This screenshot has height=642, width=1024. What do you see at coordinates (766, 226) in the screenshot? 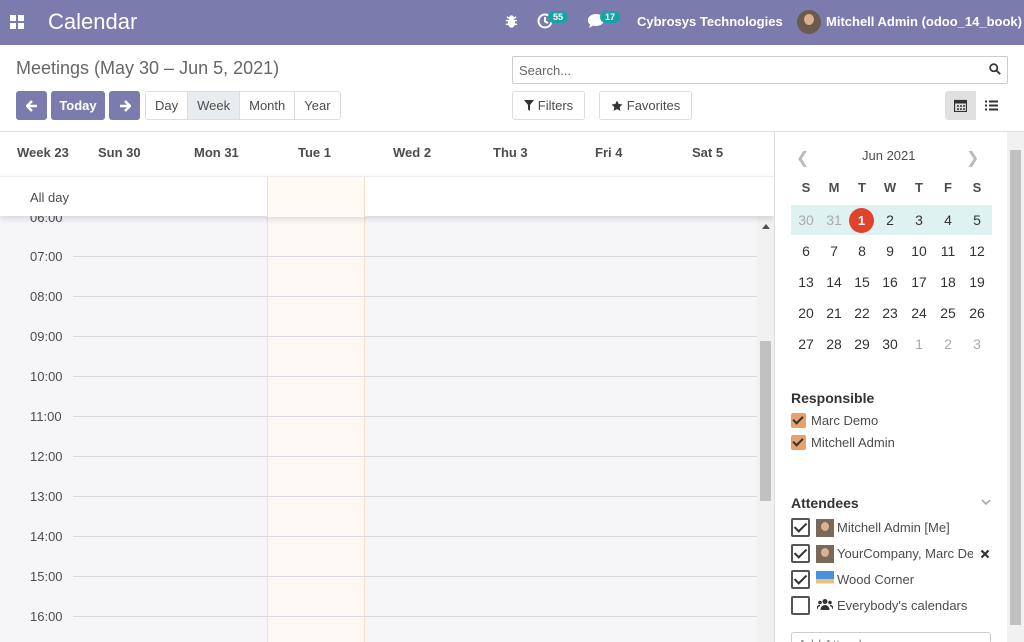
I see `scroll-up-arrow-icon` at bounding box center [766, 226].